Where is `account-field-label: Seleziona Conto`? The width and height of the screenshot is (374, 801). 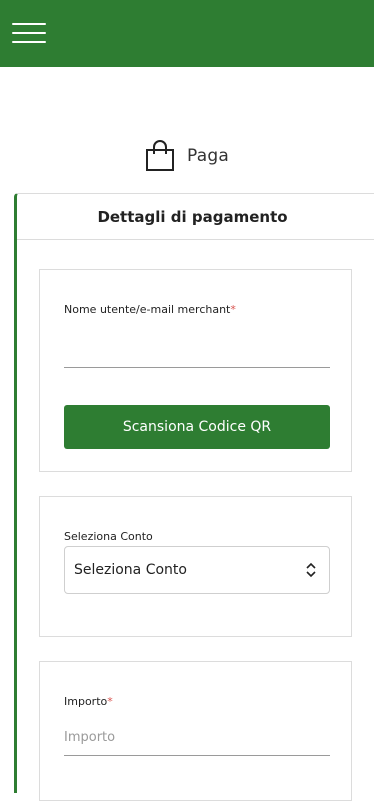
account-field-label: Seleziona Conto is located at coordinates (108, 536).